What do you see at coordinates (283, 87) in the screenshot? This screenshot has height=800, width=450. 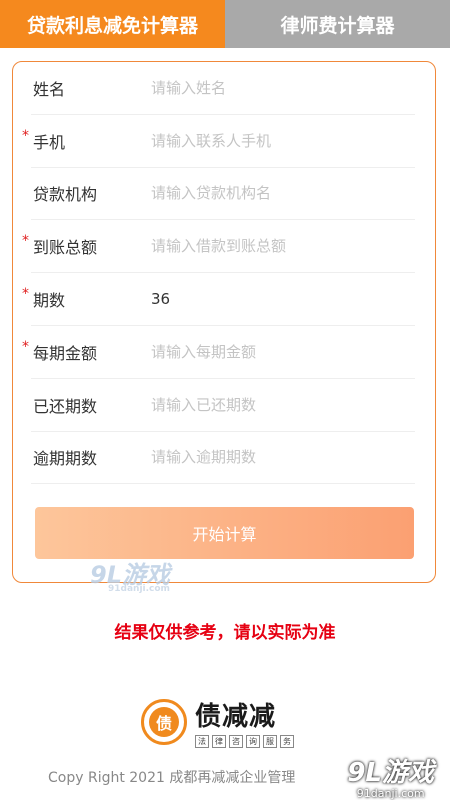 I see `name-input` at bounding box center [283, 87].